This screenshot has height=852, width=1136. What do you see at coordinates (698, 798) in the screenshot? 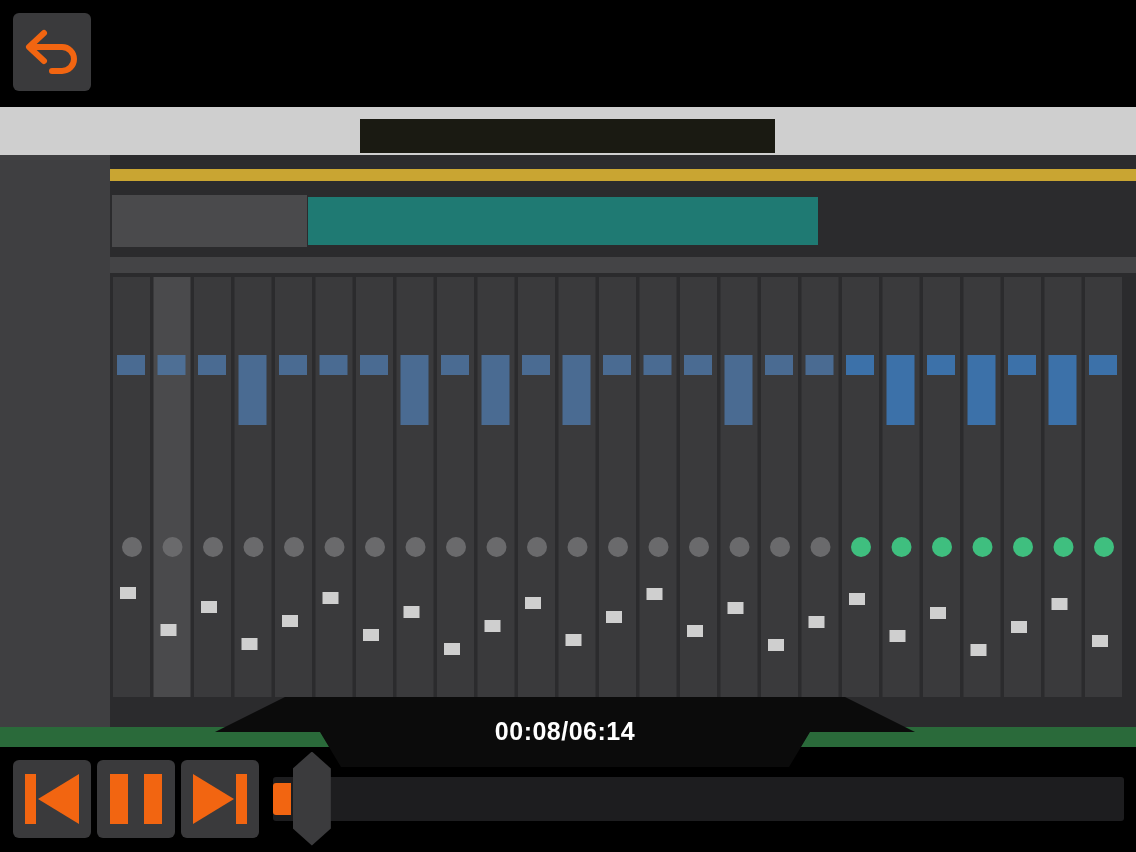
I see `progress-slider` at bounding box center [698, 798].